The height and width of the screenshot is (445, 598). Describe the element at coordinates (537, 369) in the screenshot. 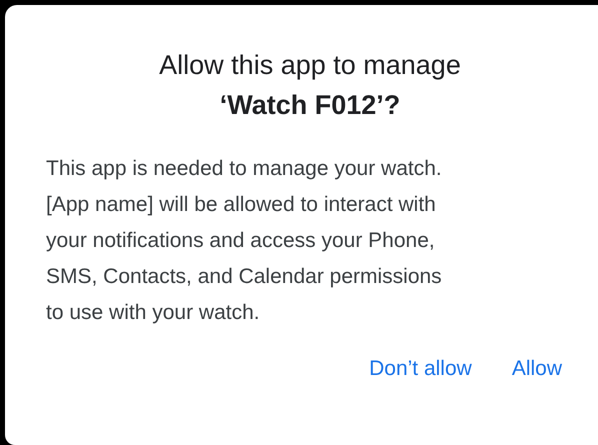

I see `allow-button: Allow` at that location.